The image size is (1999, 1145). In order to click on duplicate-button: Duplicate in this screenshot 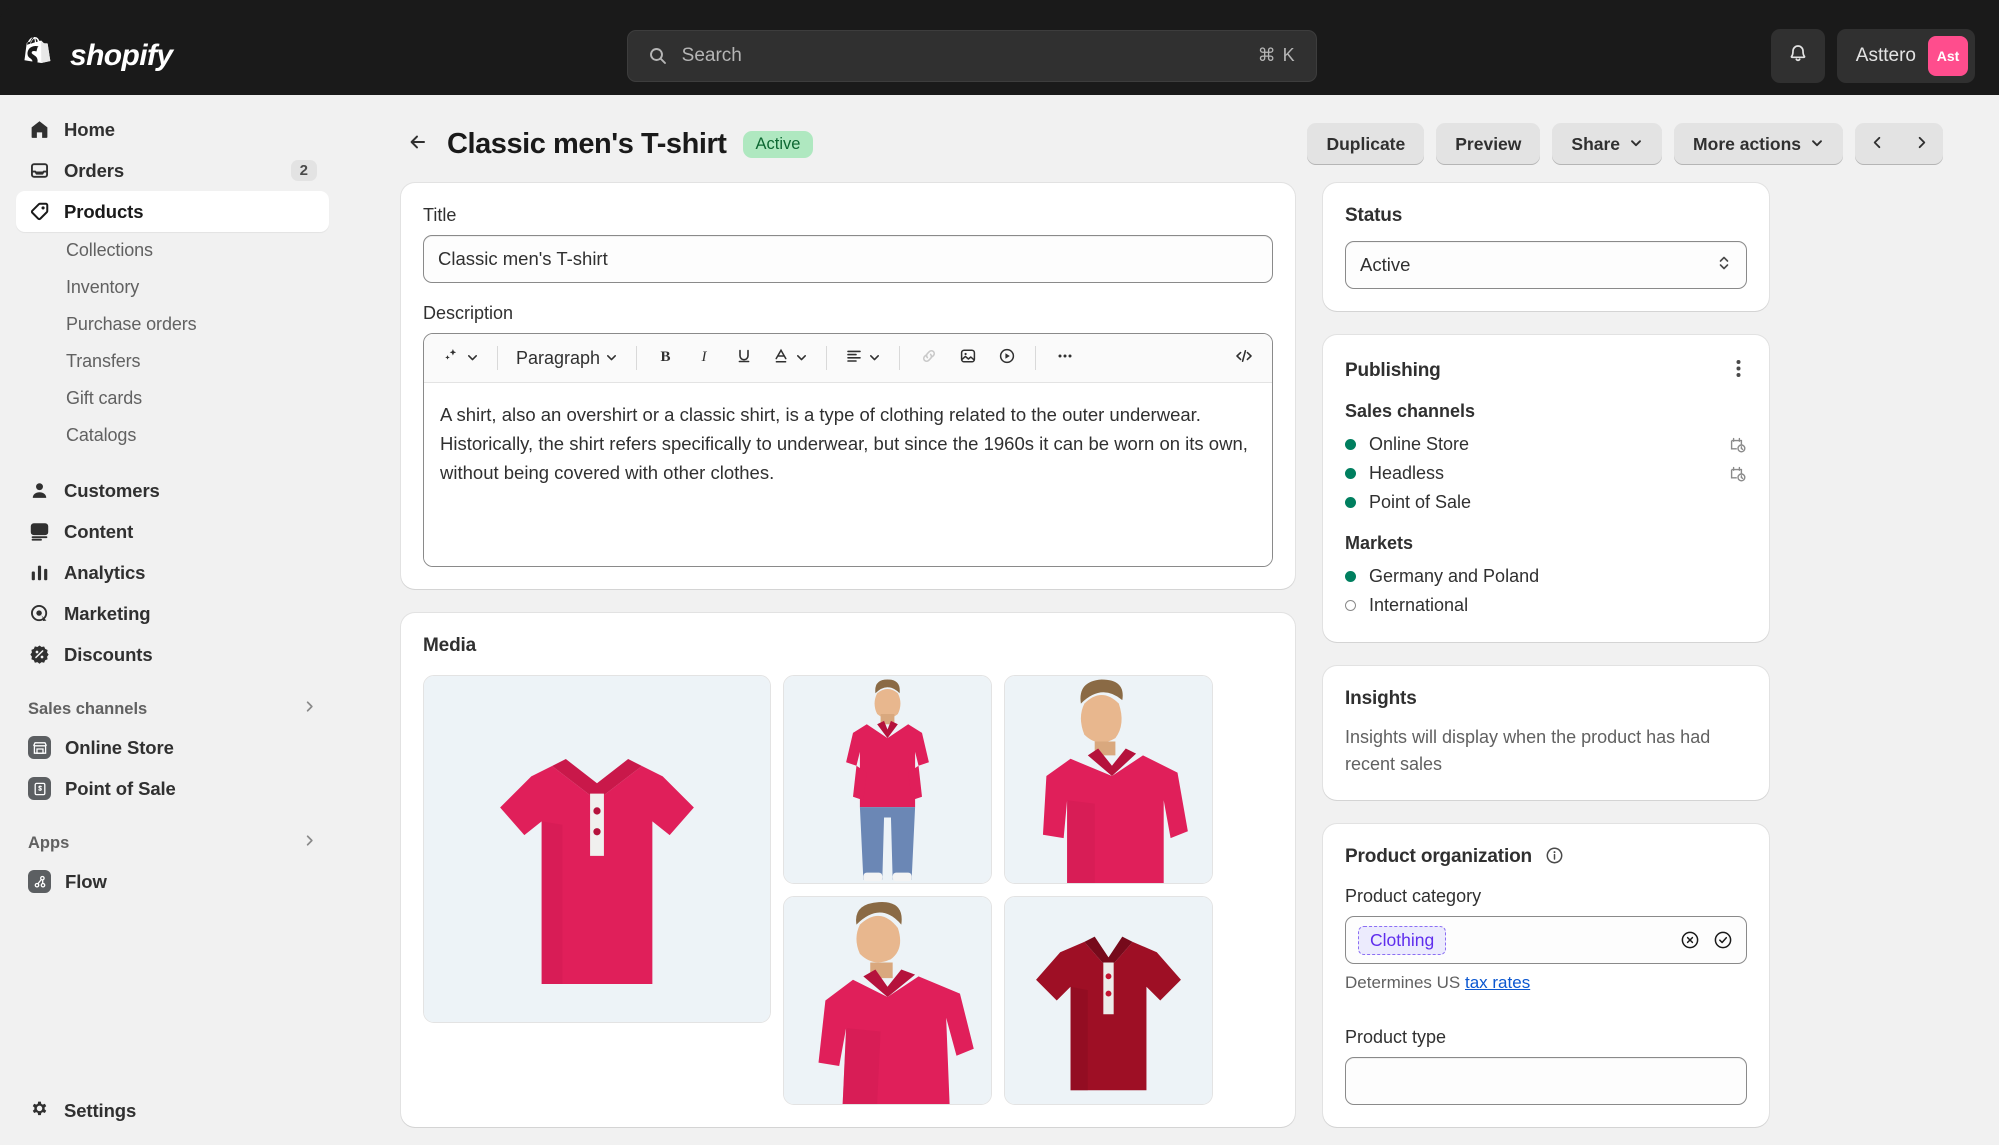, I will do `click(1366, 144)`.